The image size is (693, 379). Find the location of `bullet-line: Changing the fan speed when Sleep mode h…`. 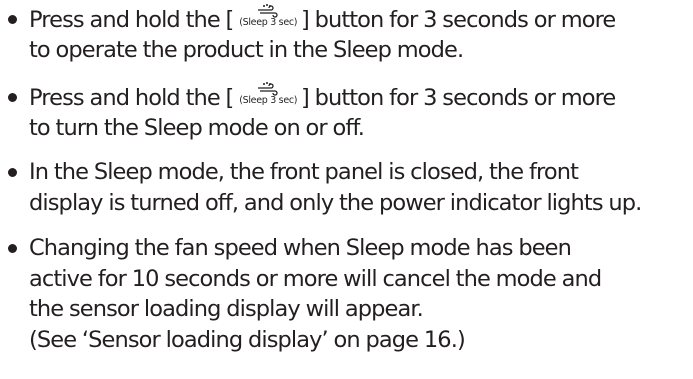

bullet-line: Changing the fan speed when Sleep mode h… is located at coordinates (300, 248).